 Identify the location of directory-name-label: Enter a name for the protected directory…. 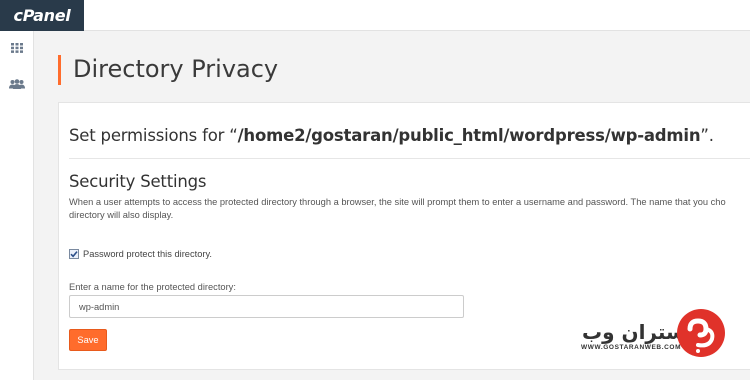
(152, 287).